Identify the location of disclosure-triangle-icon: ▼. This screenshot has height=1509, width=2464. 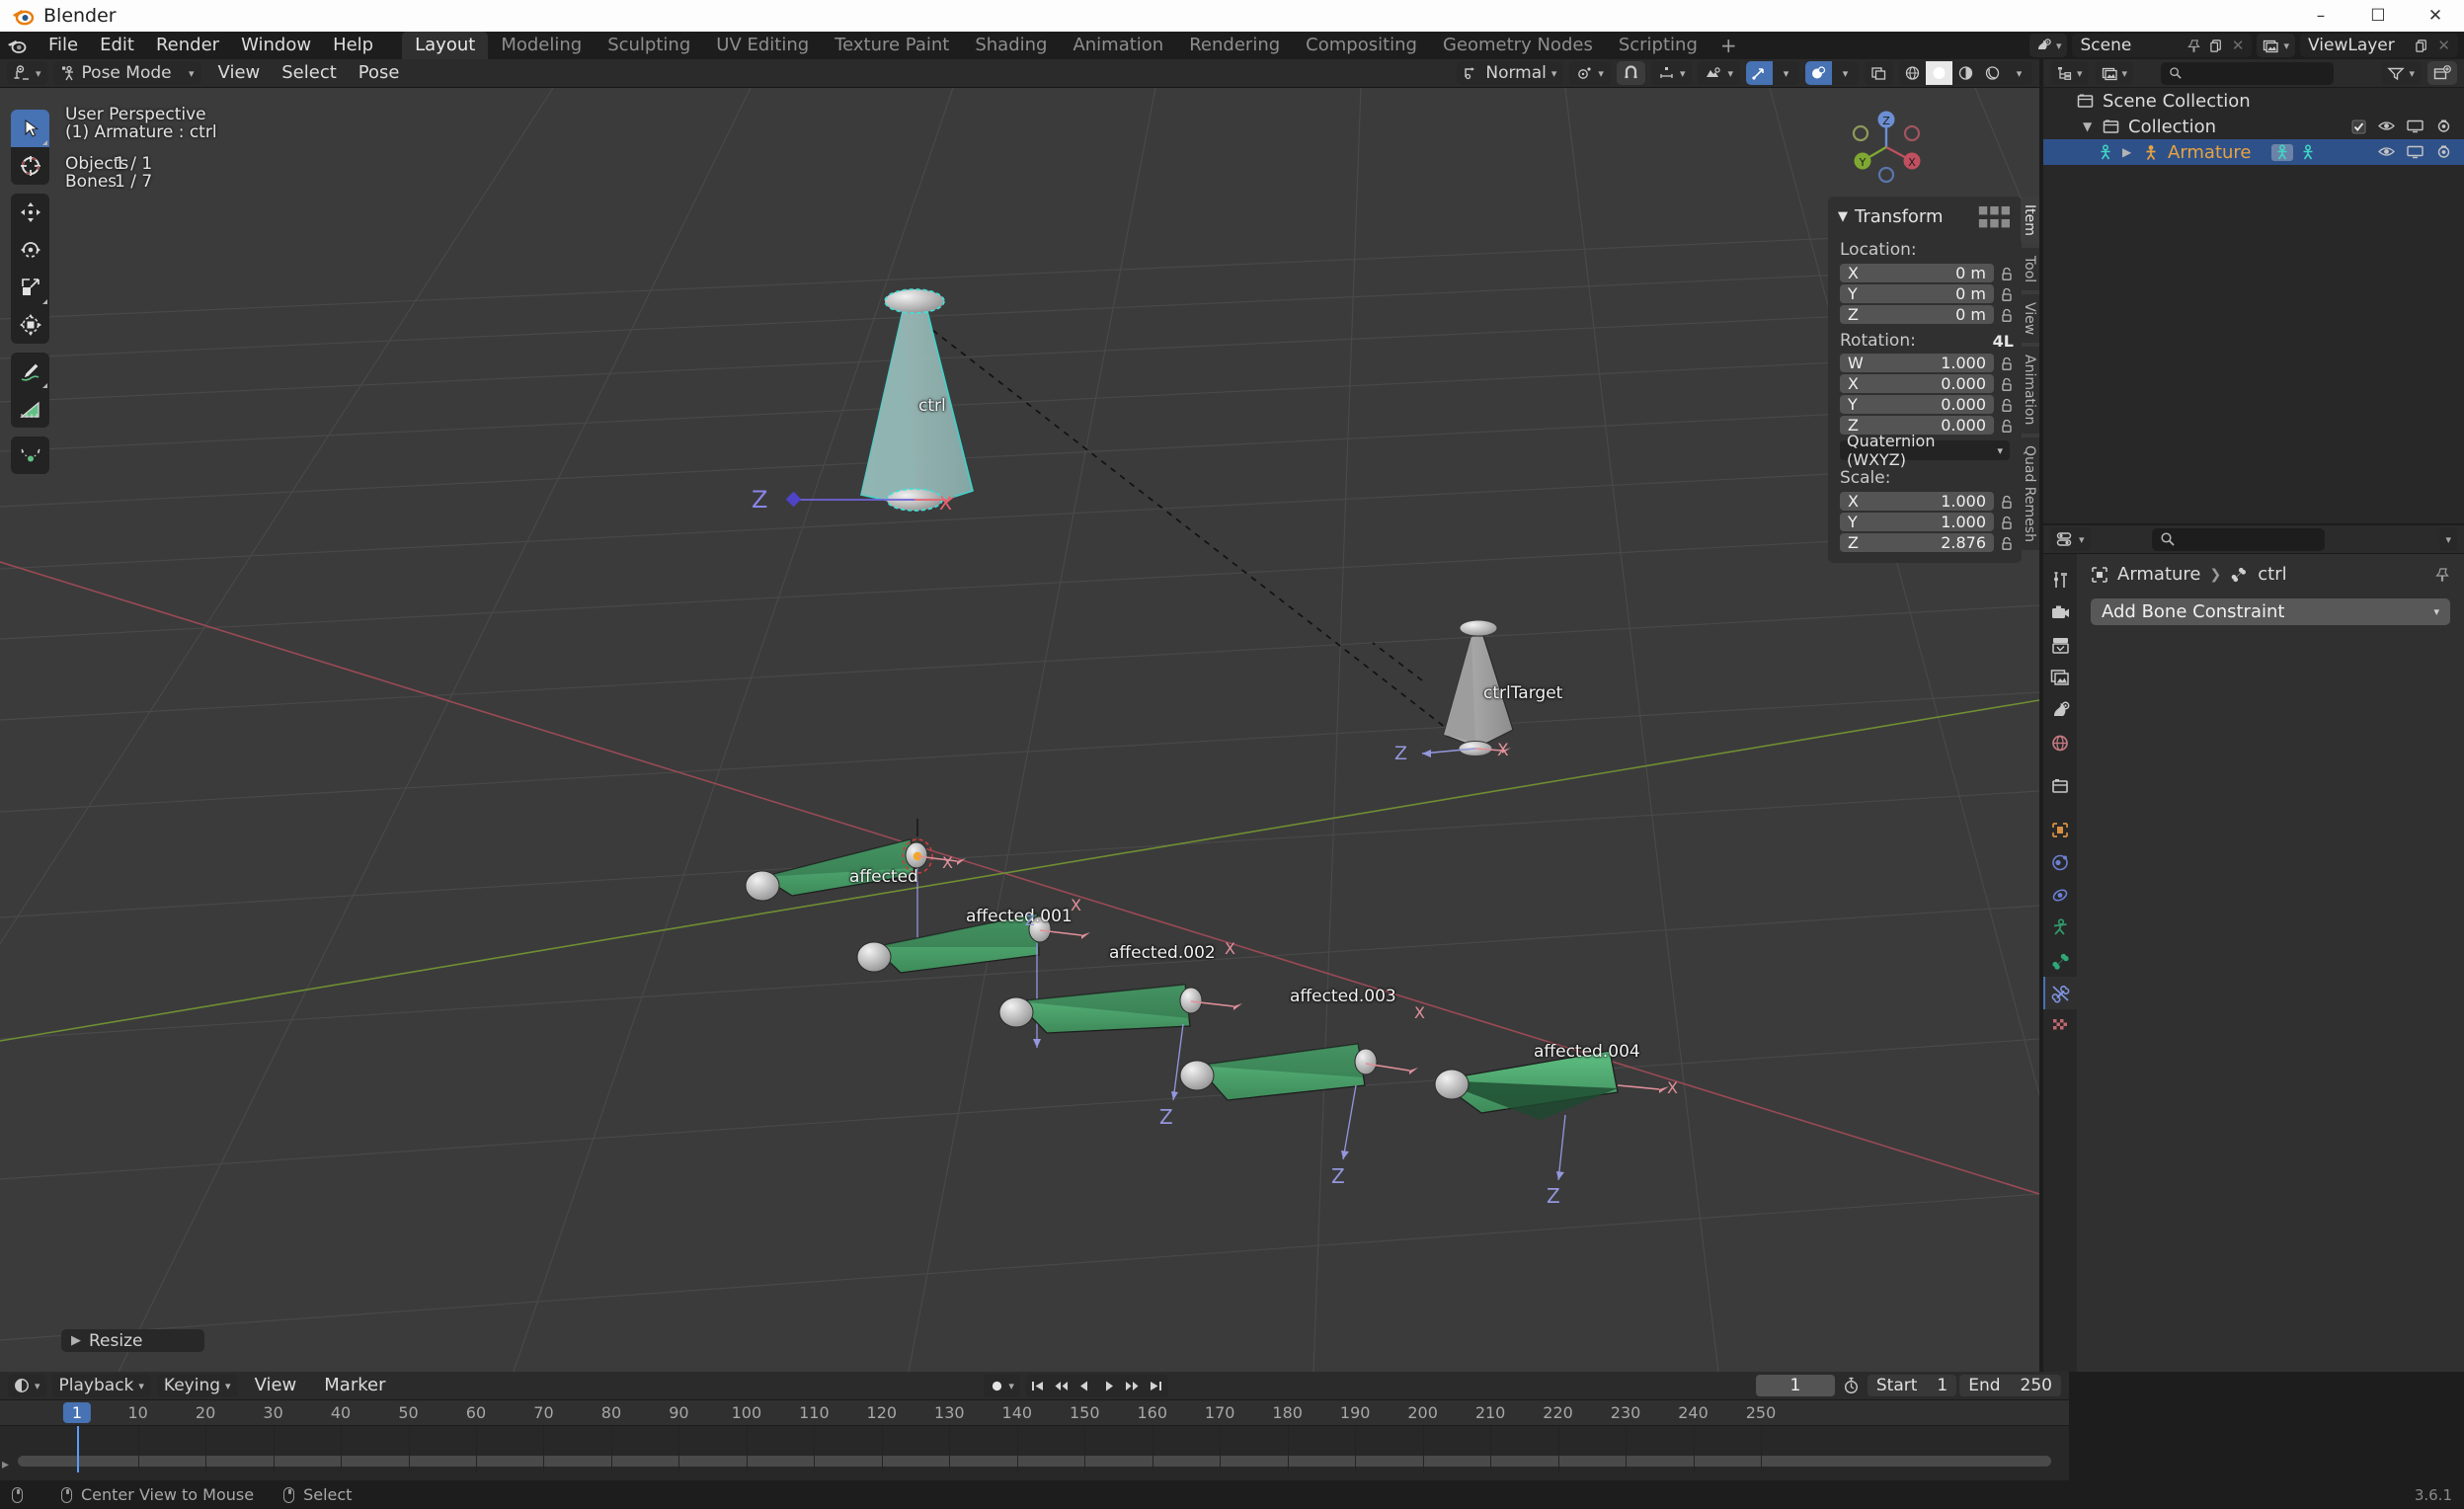
(2089, 126).